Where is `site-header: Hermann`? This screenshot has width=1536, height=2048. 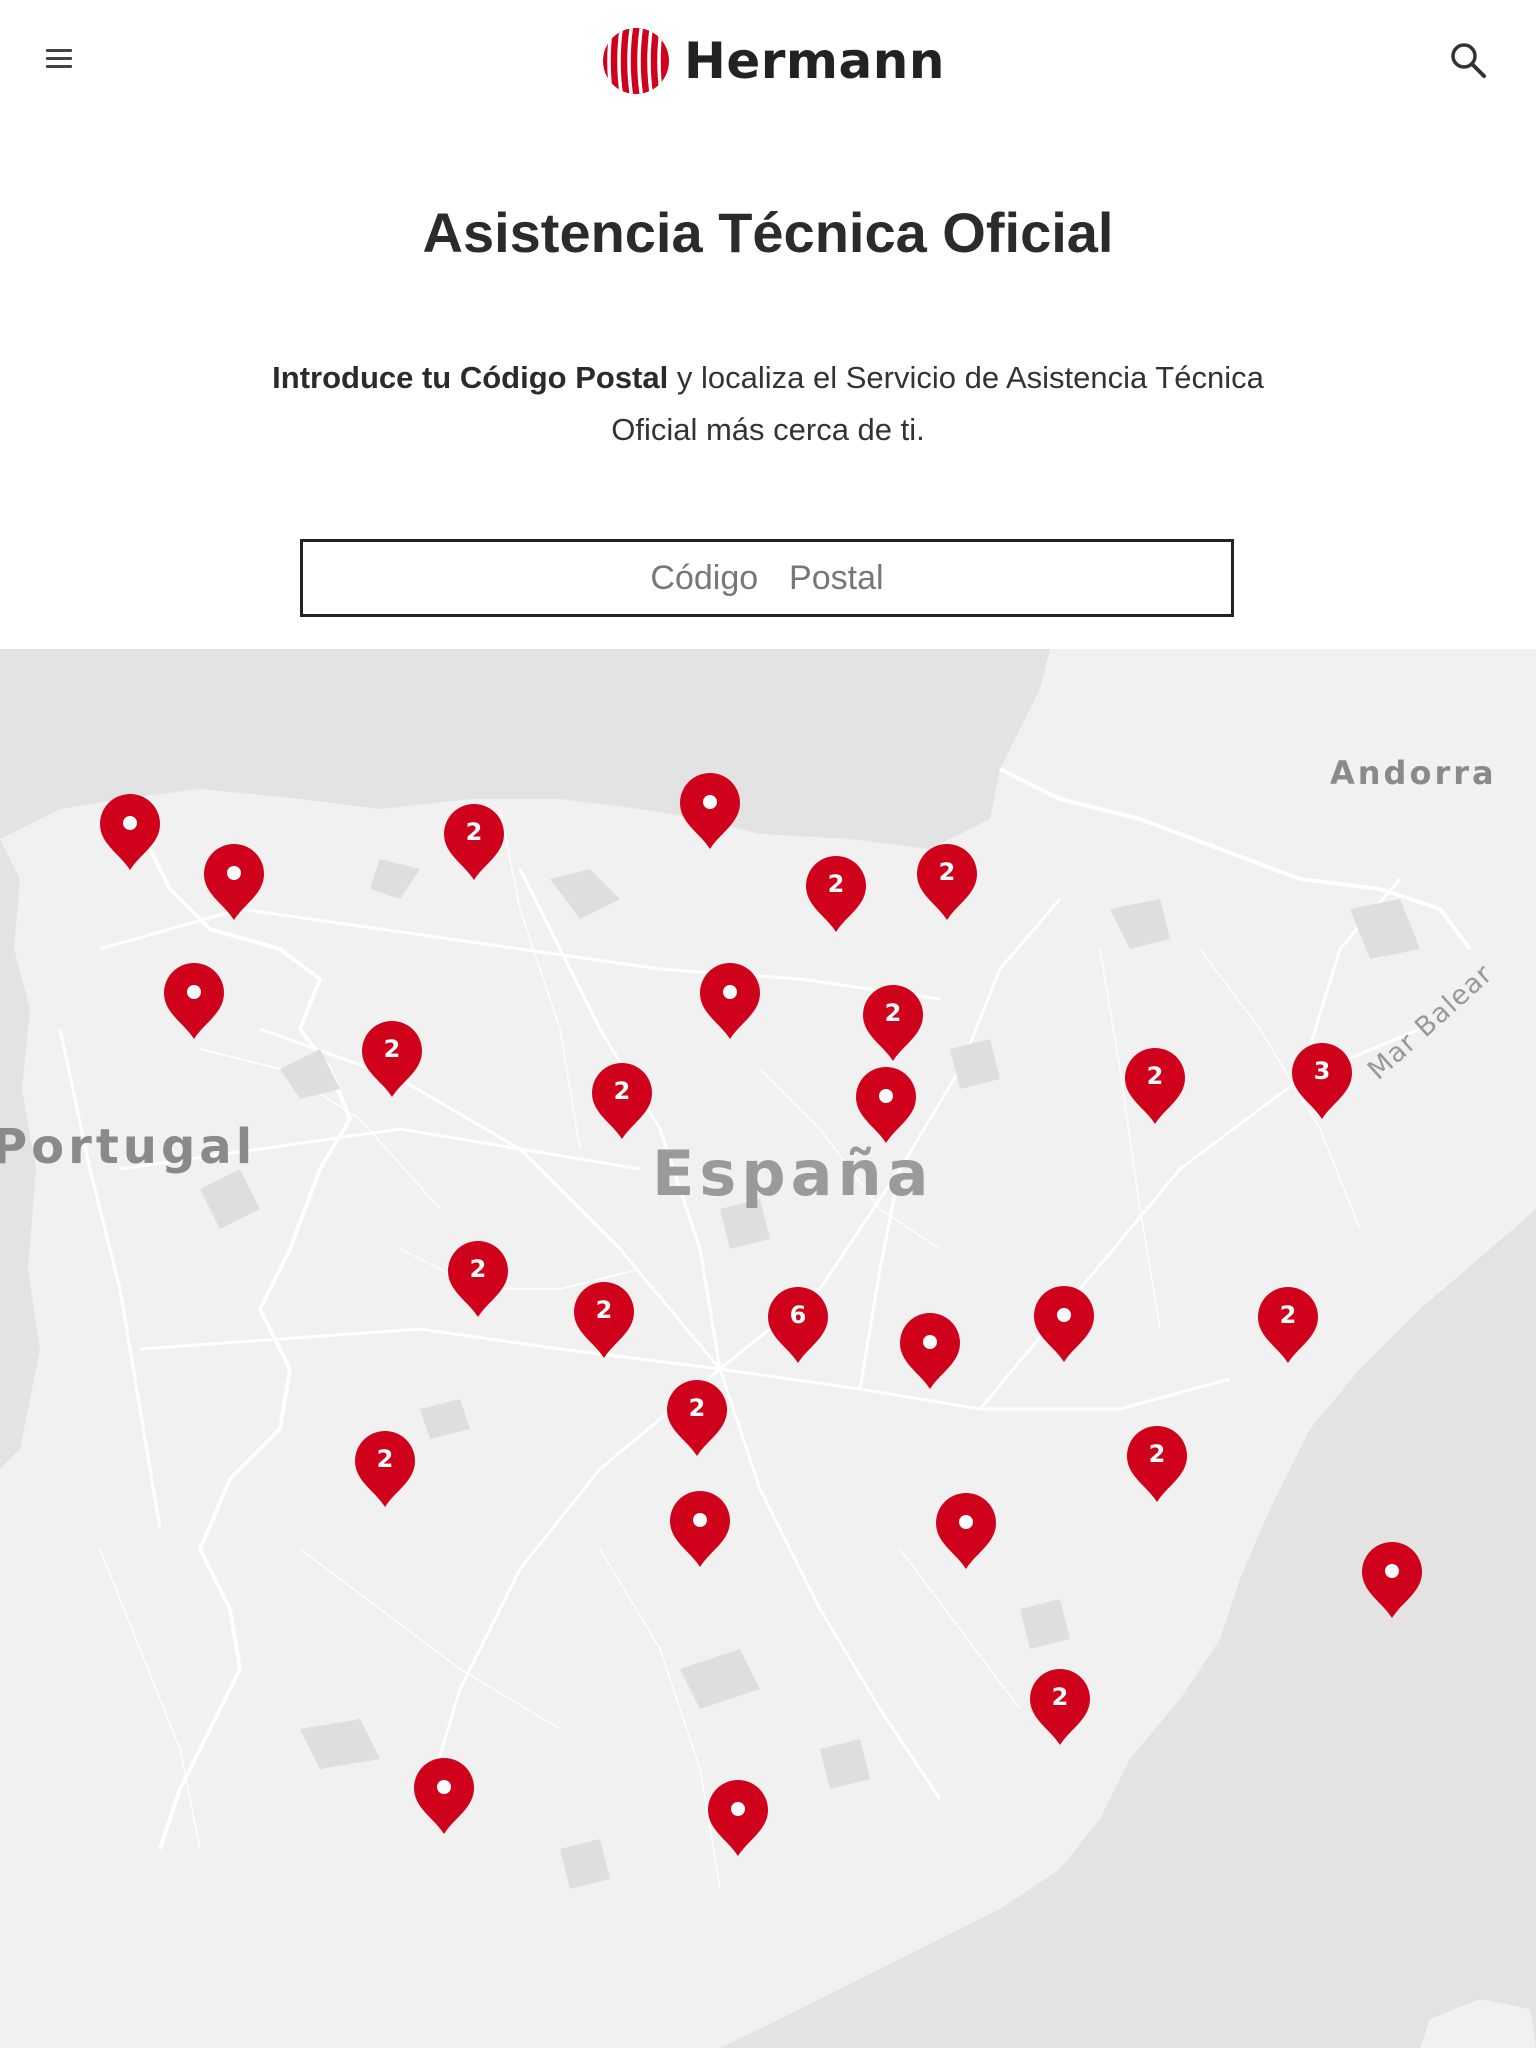
site-header: Hermann is located at coordinates (768, 65).